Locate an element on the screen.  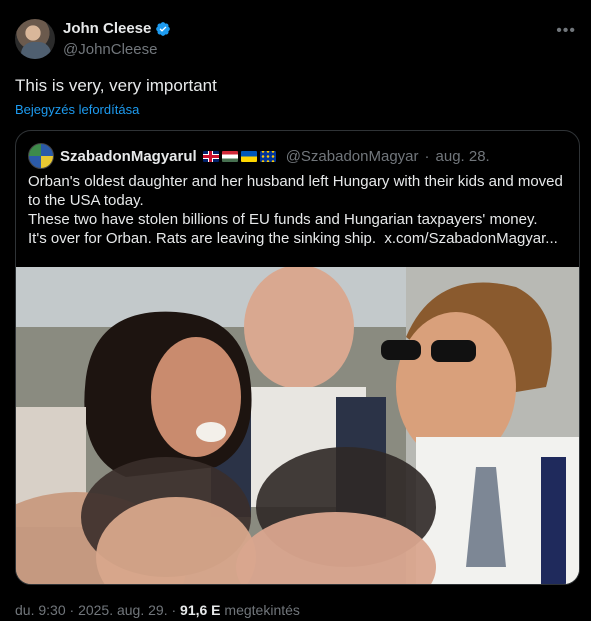
uk-flag-icon is located at coordinates (210, 156).